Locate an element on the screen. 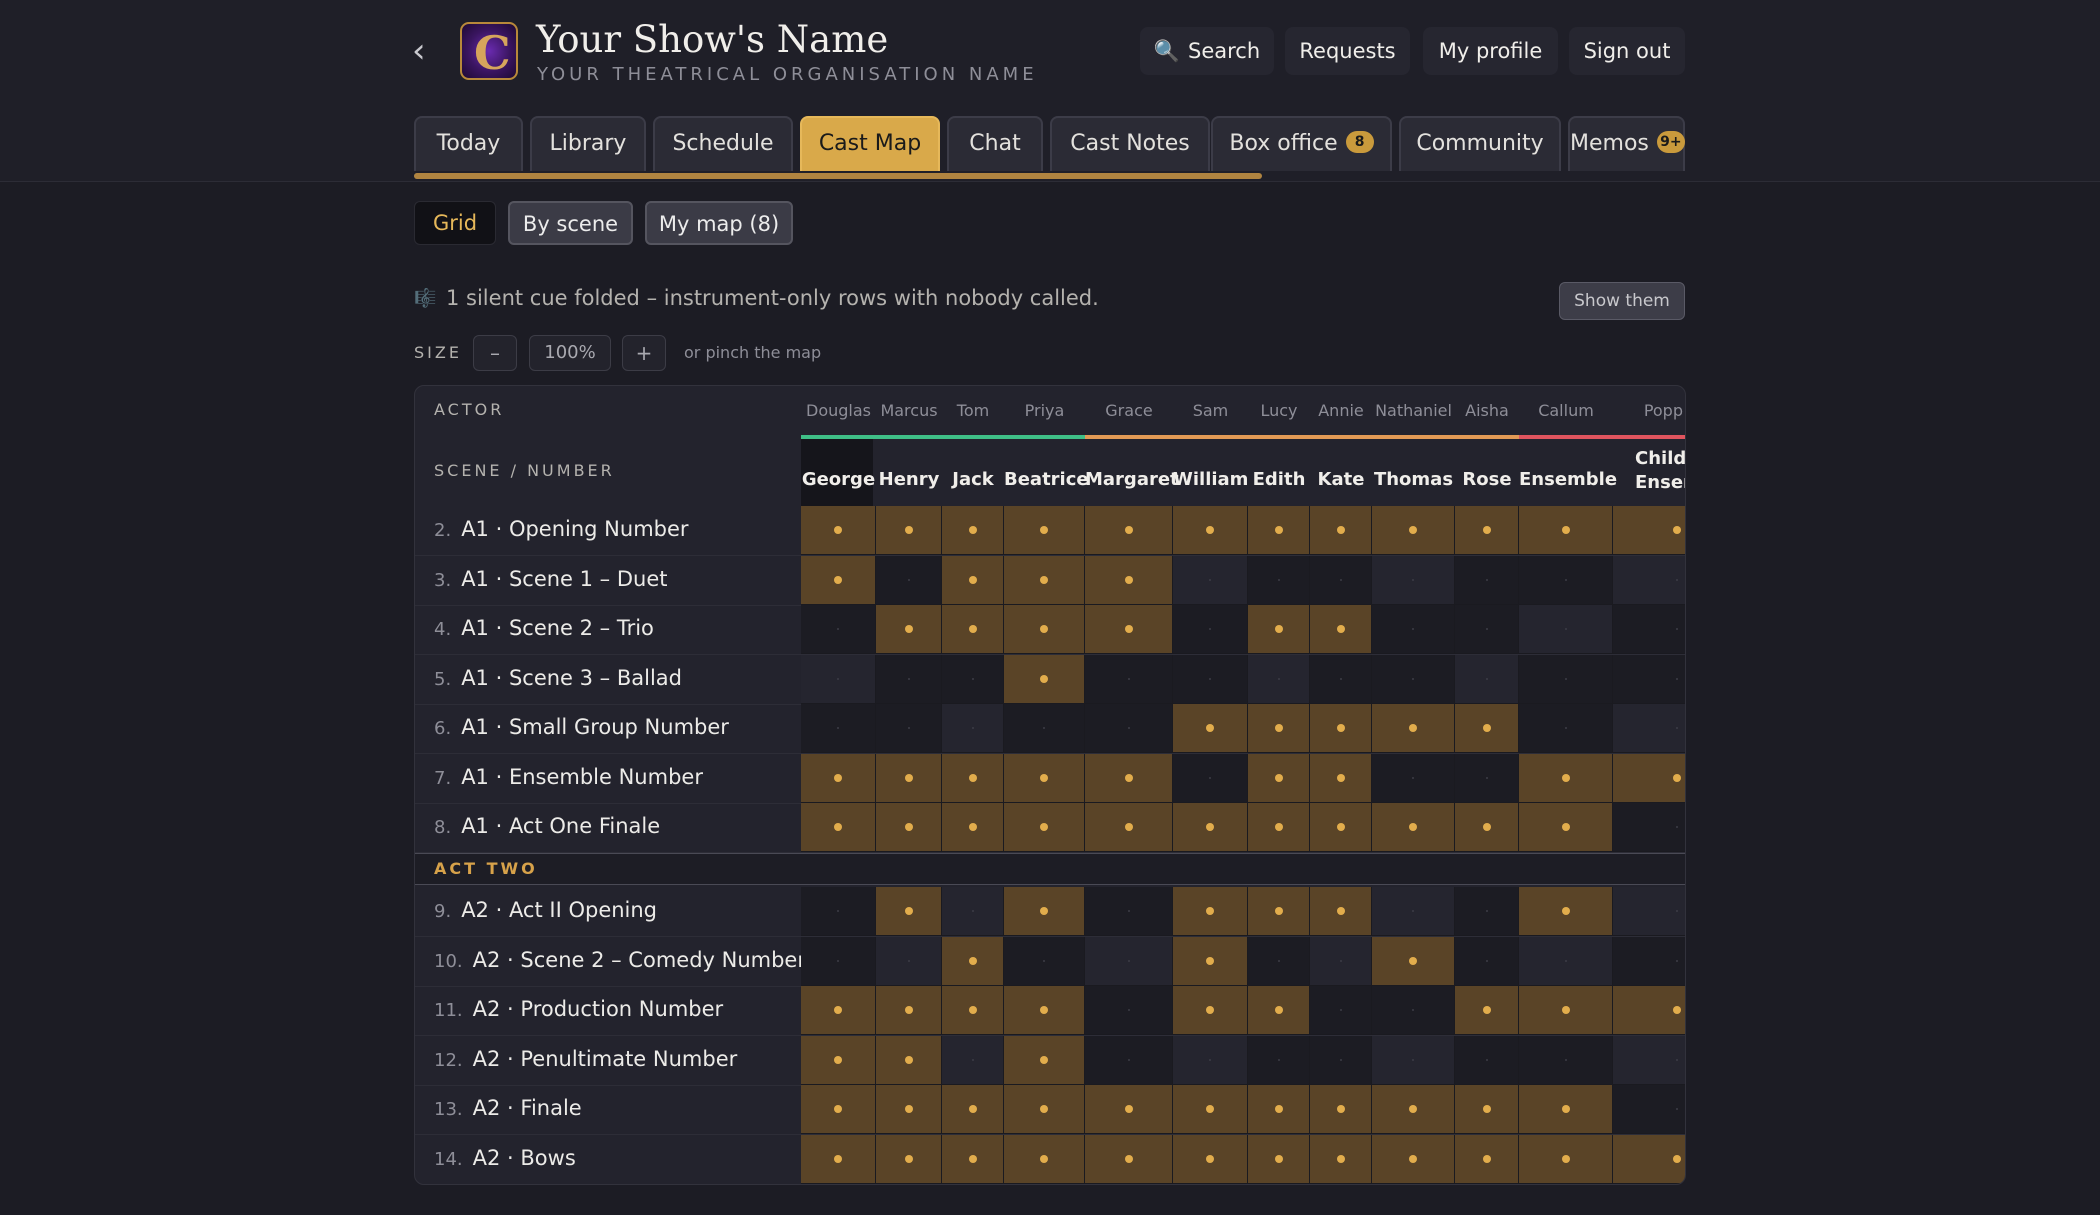 The width and height of the screenshot is (2100, 1215). role-name: Edith is located at coordinates (1279, 479).